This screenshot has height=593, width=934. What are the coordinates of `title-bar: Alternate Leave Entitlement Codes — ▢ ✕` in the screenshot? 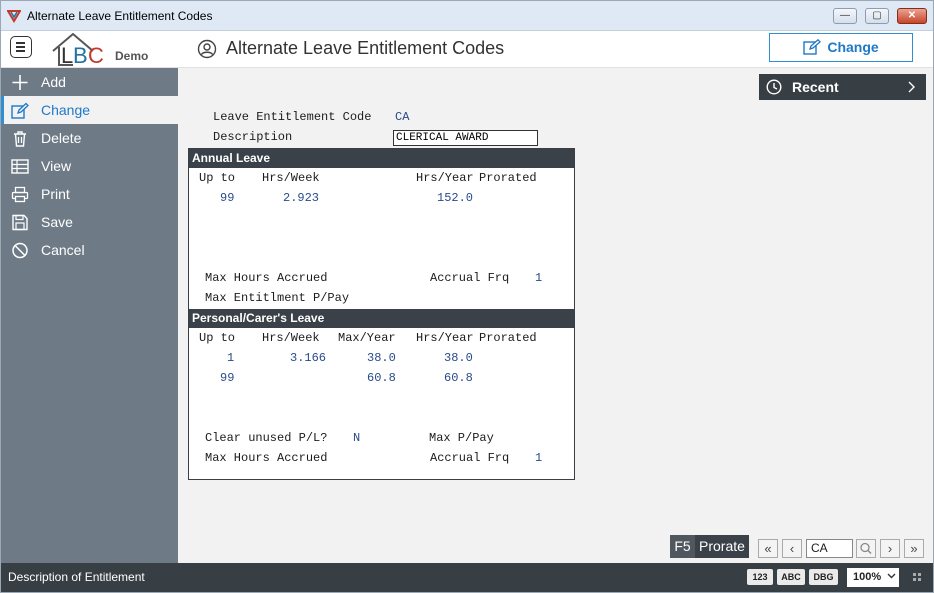 It's located at (467, 16).